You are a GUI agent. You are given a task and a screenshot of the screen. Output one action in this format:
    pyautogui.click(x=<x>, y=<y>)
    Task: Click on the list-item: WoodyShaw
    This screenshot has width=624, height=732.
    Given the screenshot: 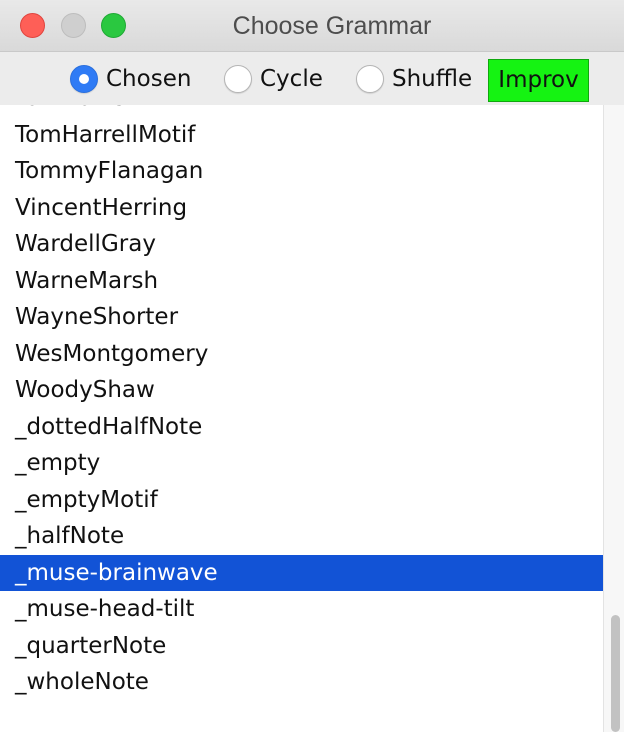 What is the action you would take?
    pyautogui.click(x=301, y=390)
    